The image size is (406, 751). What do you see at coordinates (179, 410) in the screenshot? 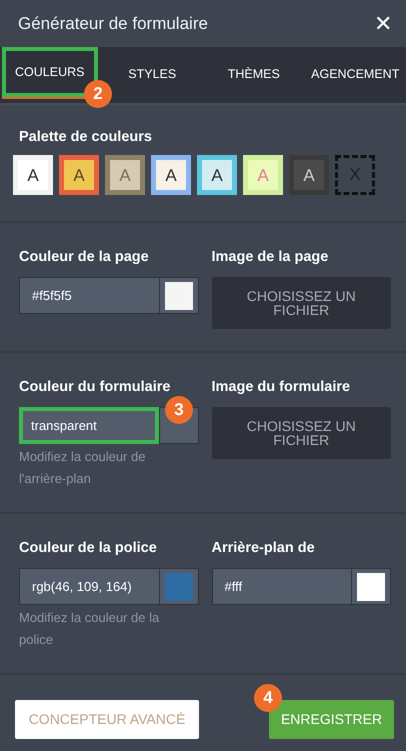
I see `step-badge: 3` at bounding box center [179, 410].